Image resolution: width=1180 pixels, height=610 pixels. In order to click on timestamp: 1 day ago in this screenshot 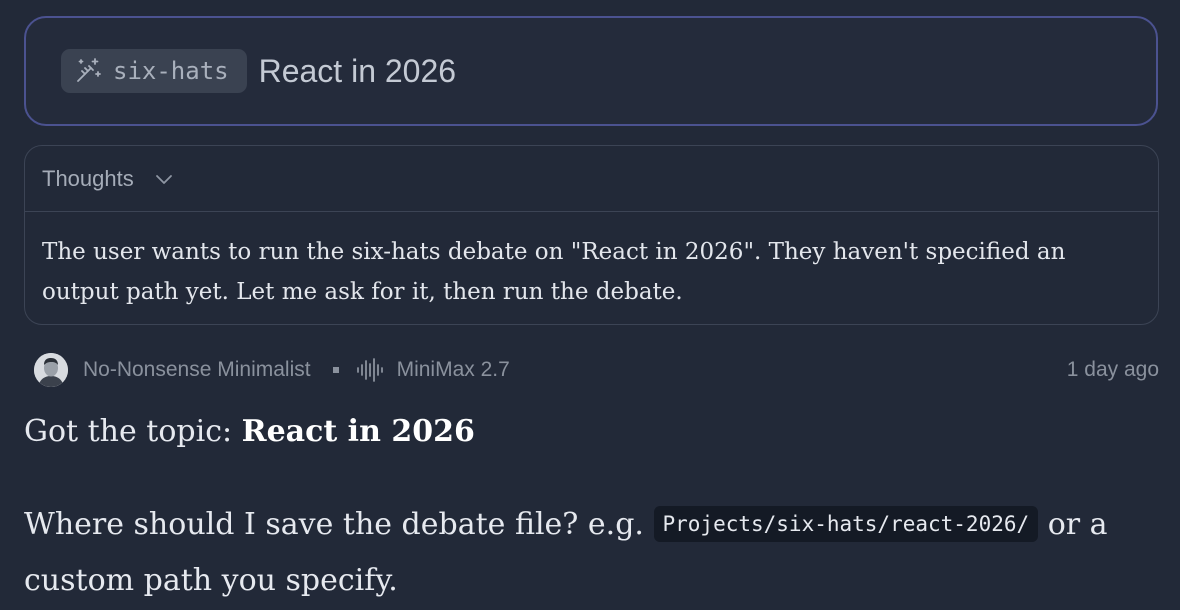, I will do `click(1112, 369)`.